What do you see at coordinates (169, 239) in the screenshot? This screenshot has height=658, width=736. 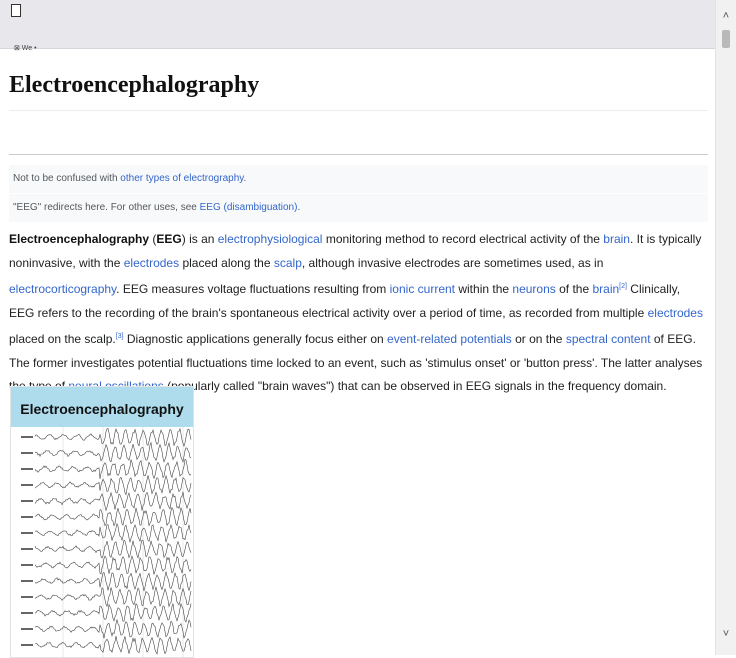 I see `lead-abbr: EEG` at bounding box center [169, 239].